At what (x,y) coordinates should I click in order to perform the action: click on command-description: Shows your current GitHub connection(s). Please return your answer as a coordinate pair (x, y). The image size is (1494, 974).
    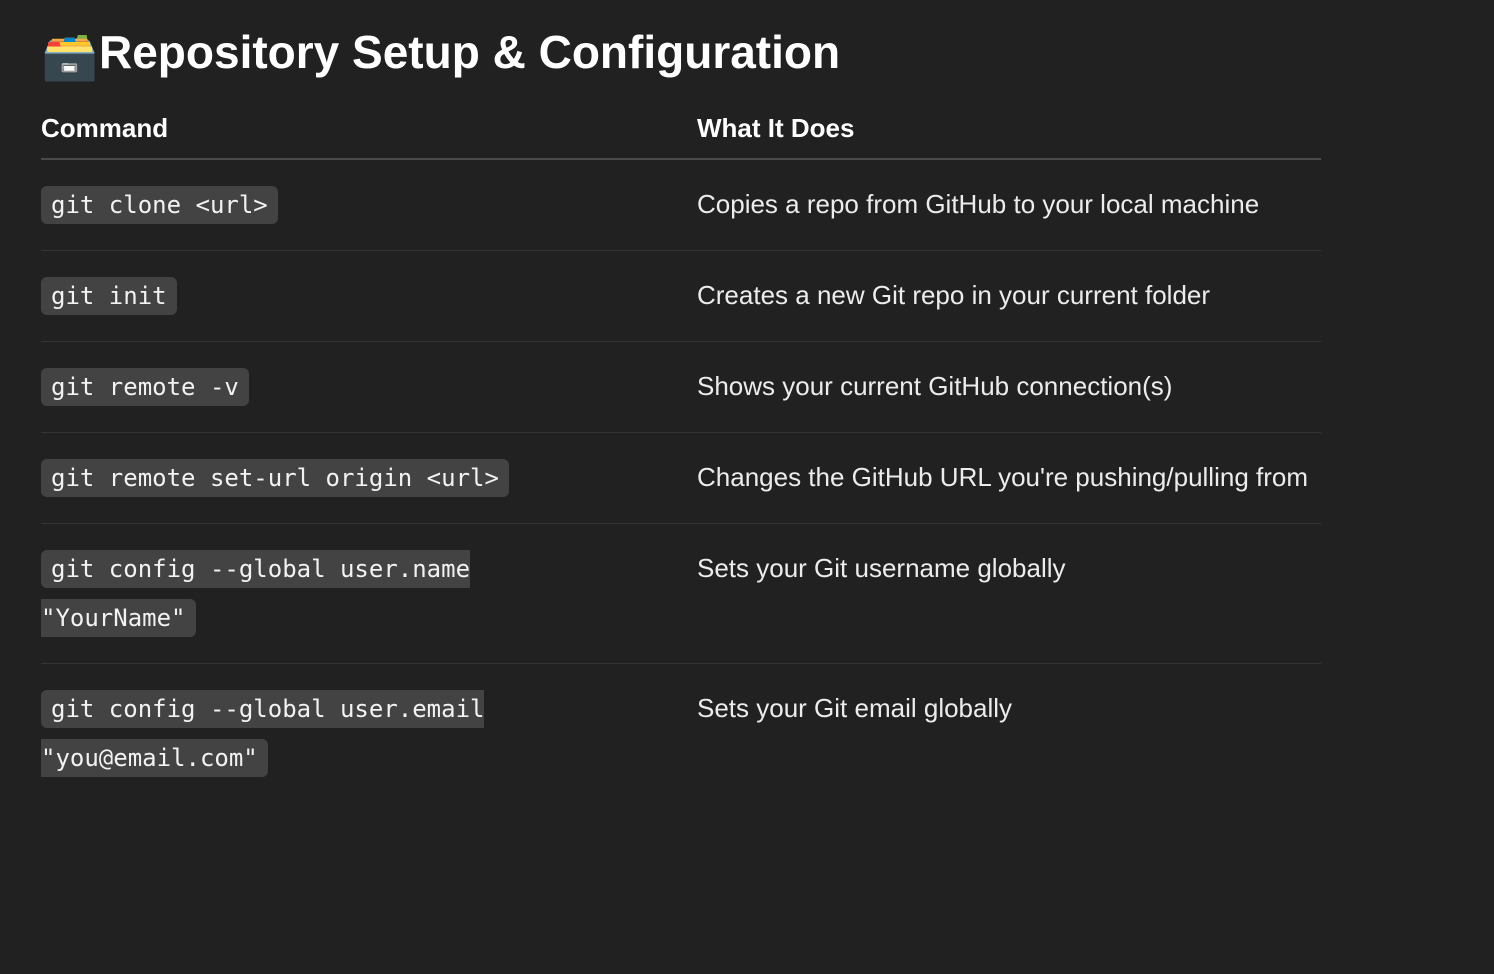
    Looking at the image, I should click on (1009, 387).